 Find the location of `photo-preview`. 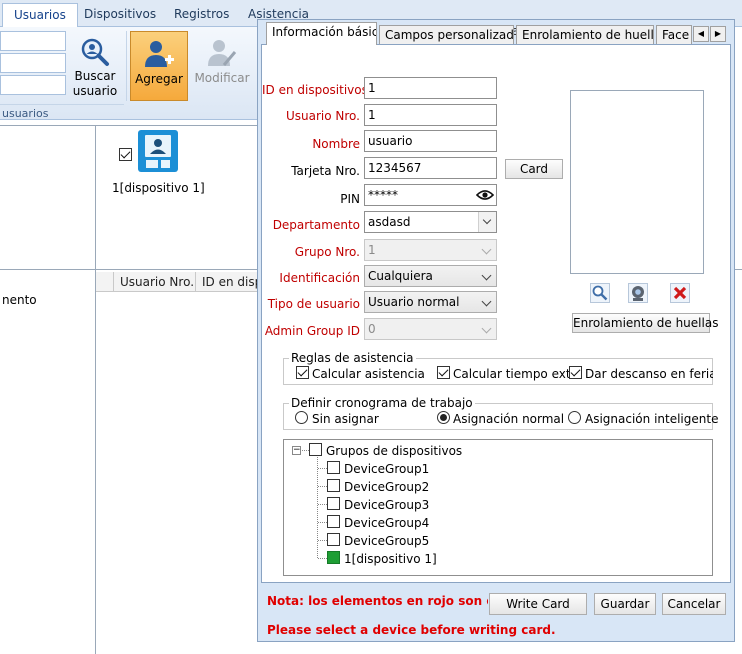

photo-preview is located at coordinates (637, 182).